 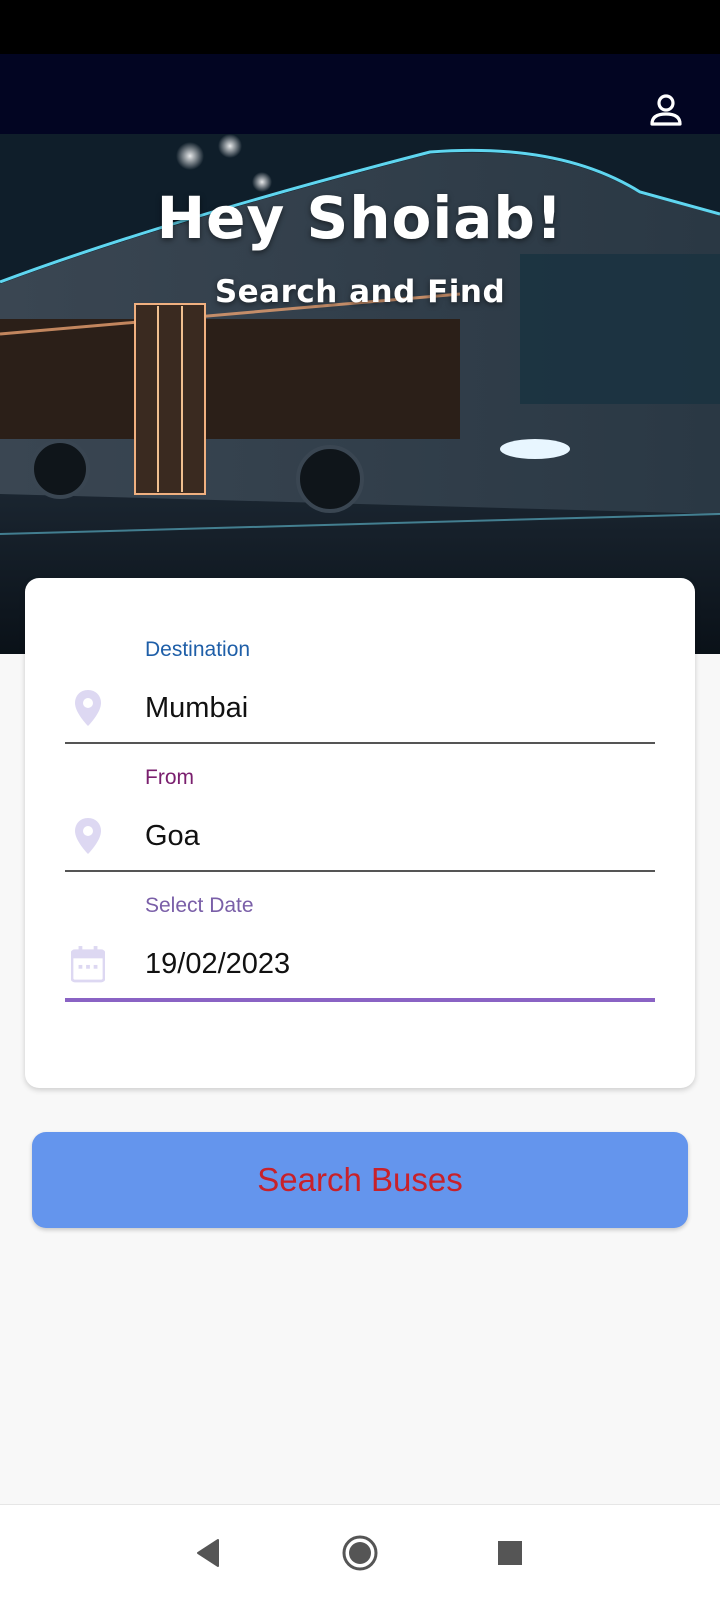 What do you see at coordinates (360, 27) in the screenshot?
I see `status-bar` at bounding box center [360, 27].